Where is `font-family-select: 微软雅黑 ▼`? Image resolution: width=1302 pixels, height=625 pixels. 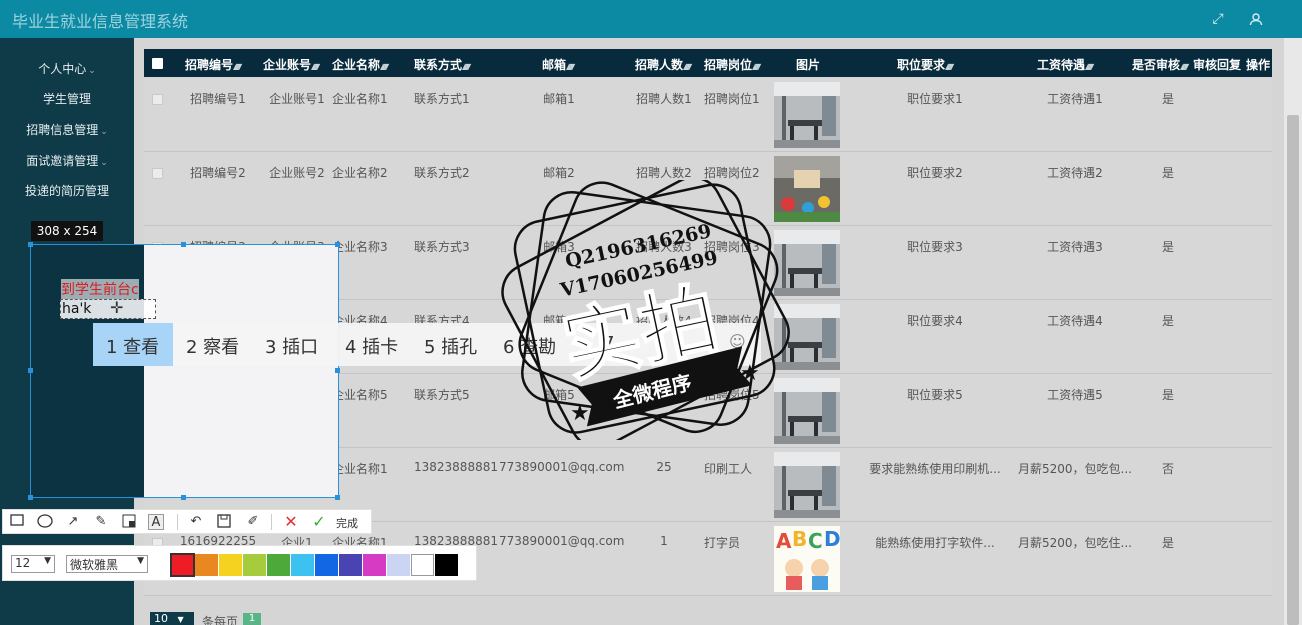 font-family-select: 微软雅黑 ▼ is located at coordinates (107, 564).